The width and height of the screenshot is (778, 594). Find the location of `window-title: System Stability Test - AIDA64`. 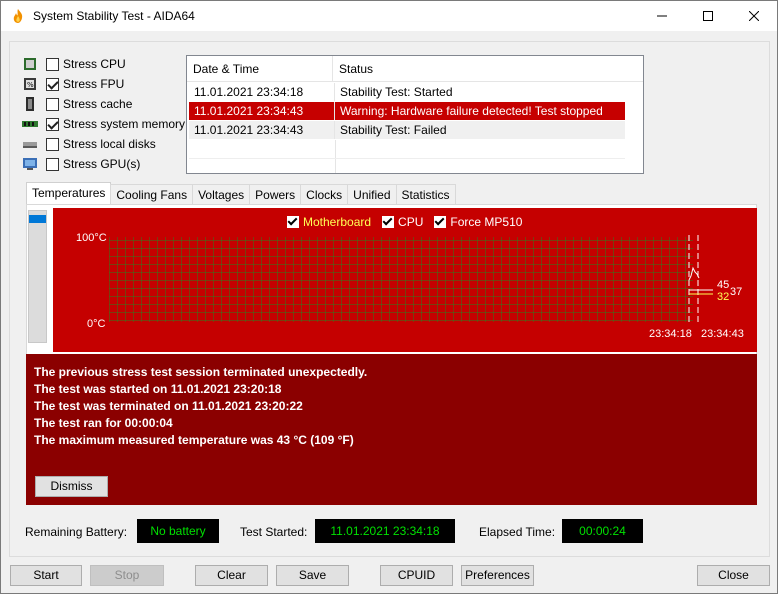

window-title: System Stability Test - AIDA64 is located at coordinates (114, 16).